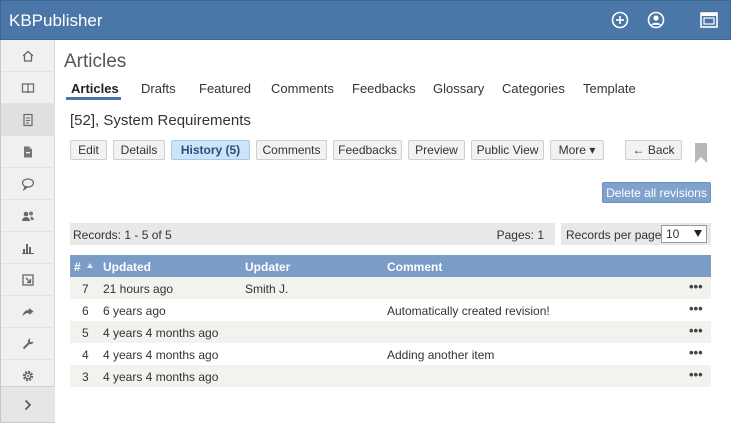 This screenshot has height=423, width=731. What do you see at coordinates (95, 88) in the screenshot?
I see `tab-articles: Articles` at bounding box center [95, 88].